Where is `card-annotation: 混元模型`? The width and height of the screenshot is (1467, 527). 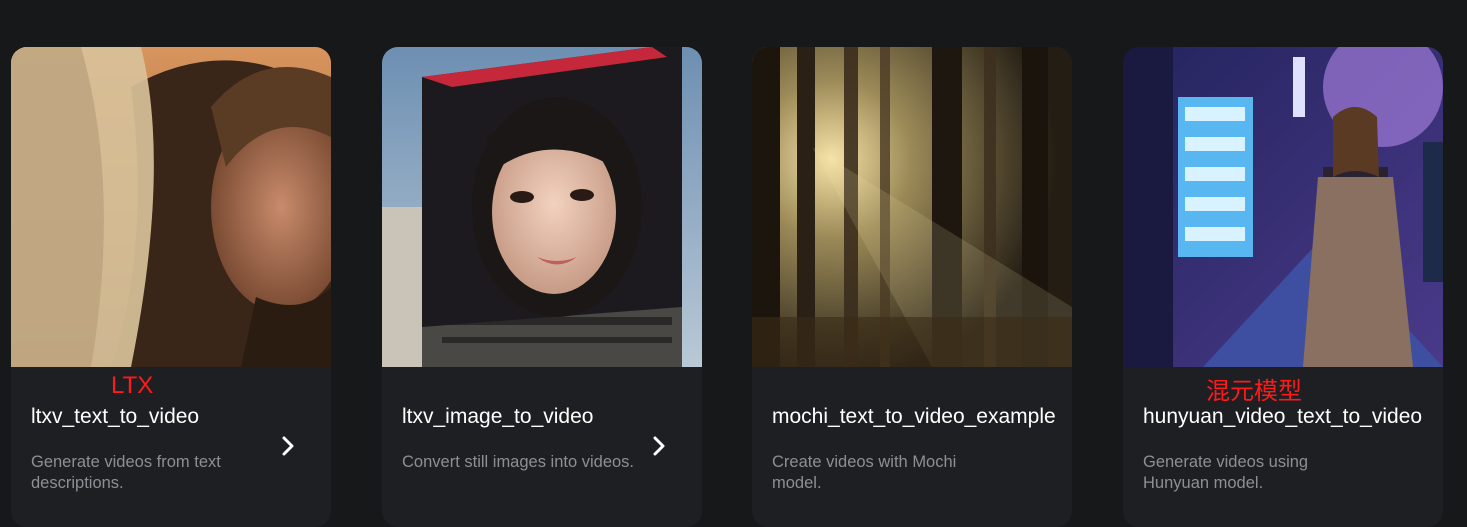
card-annotation: 混元模型 is located at coordinates (1254, 391).